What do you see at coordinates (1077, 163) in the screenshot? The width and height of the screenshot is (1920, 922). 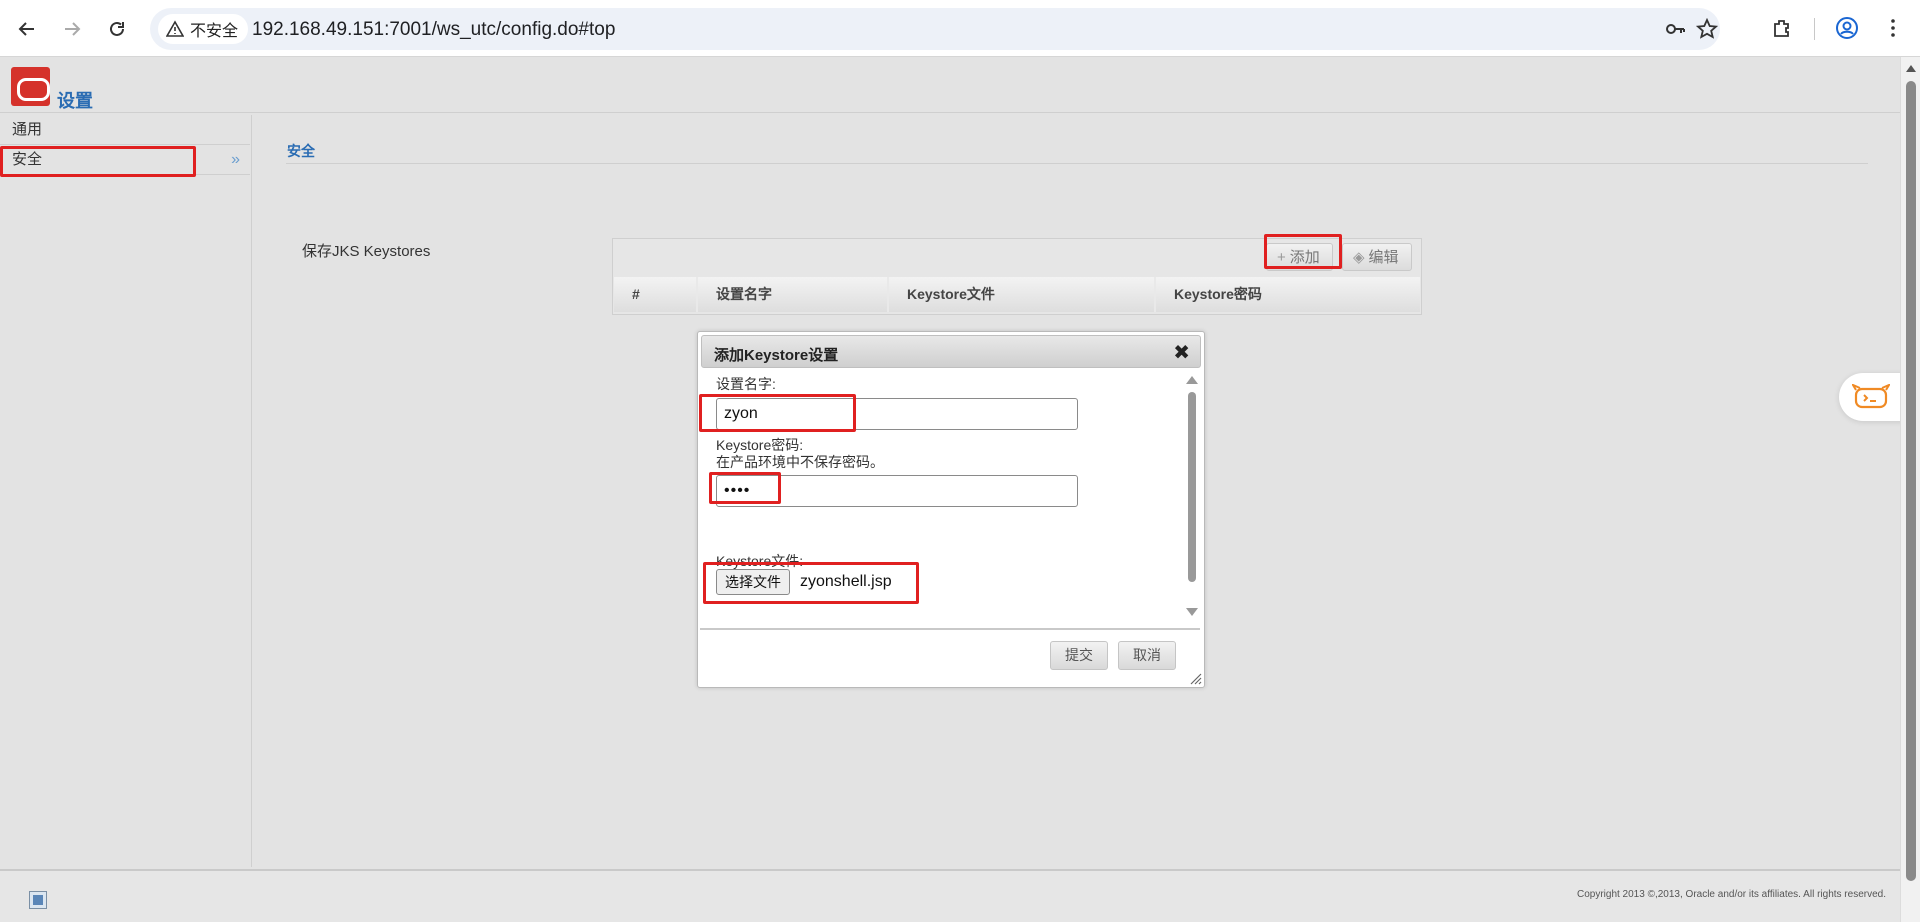 I see `section-divider` at bounding box center [1077, 163].